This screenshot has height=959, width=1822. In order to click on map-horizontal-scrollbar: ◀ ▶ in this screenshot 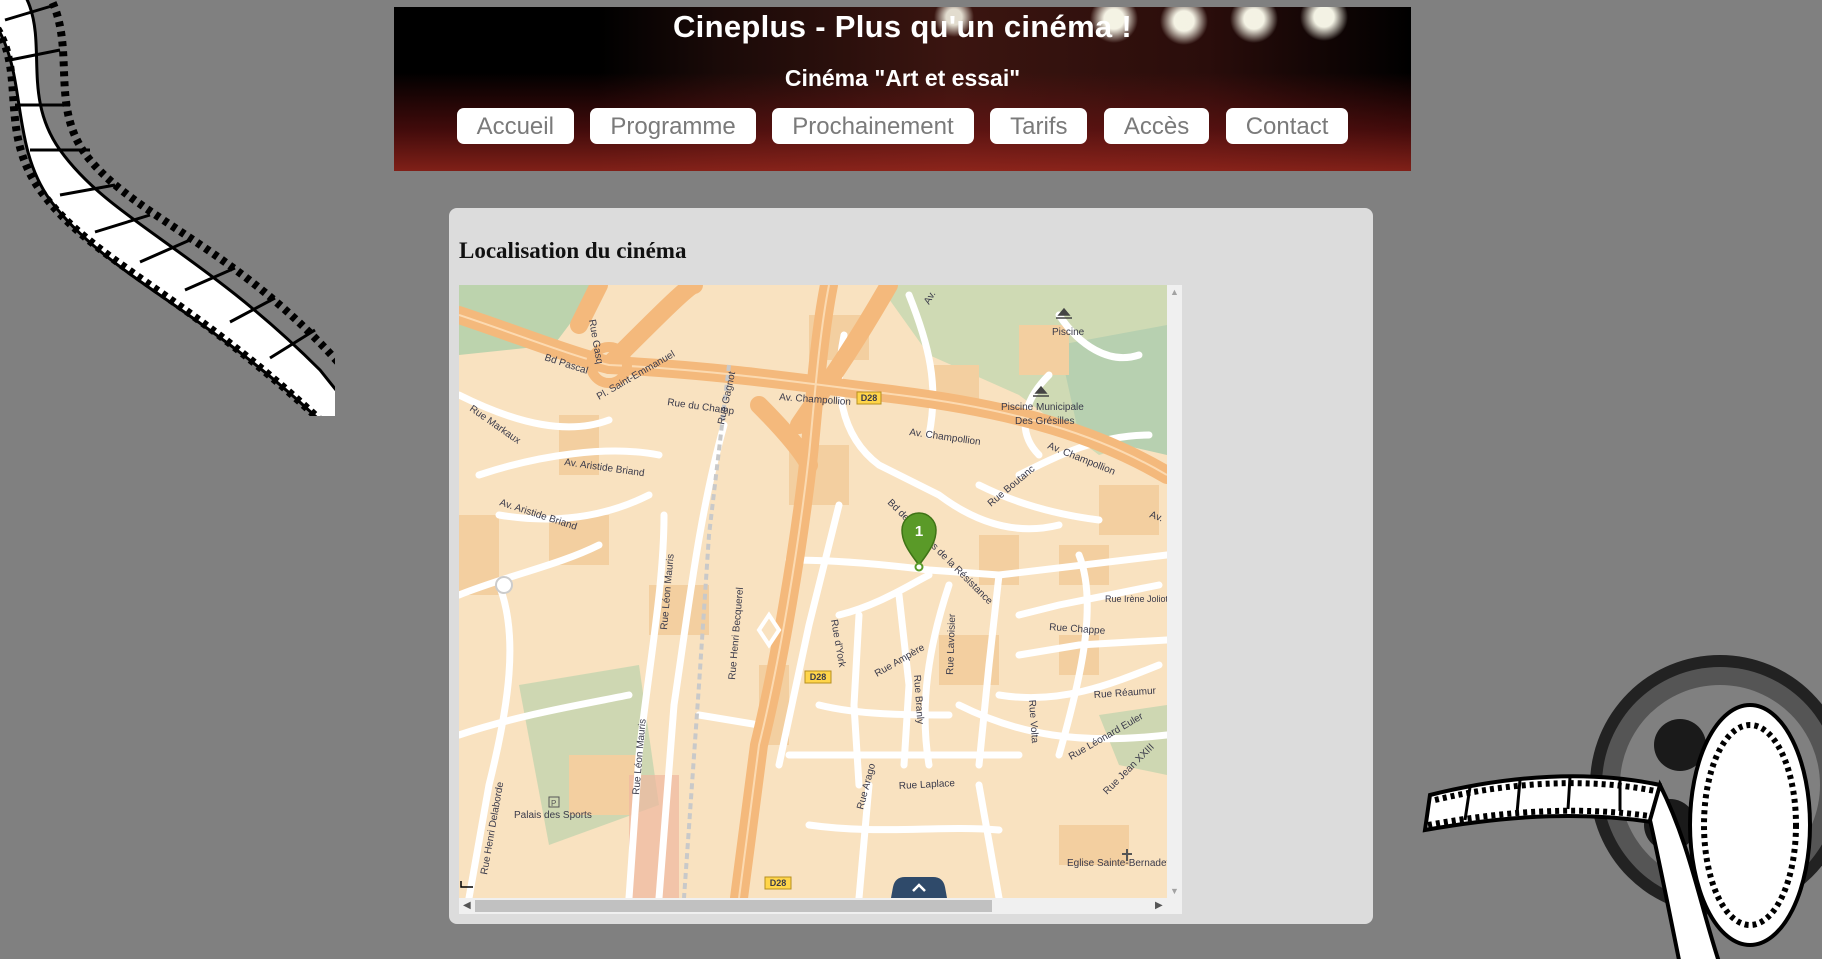, I will do `click(820, 906)`.